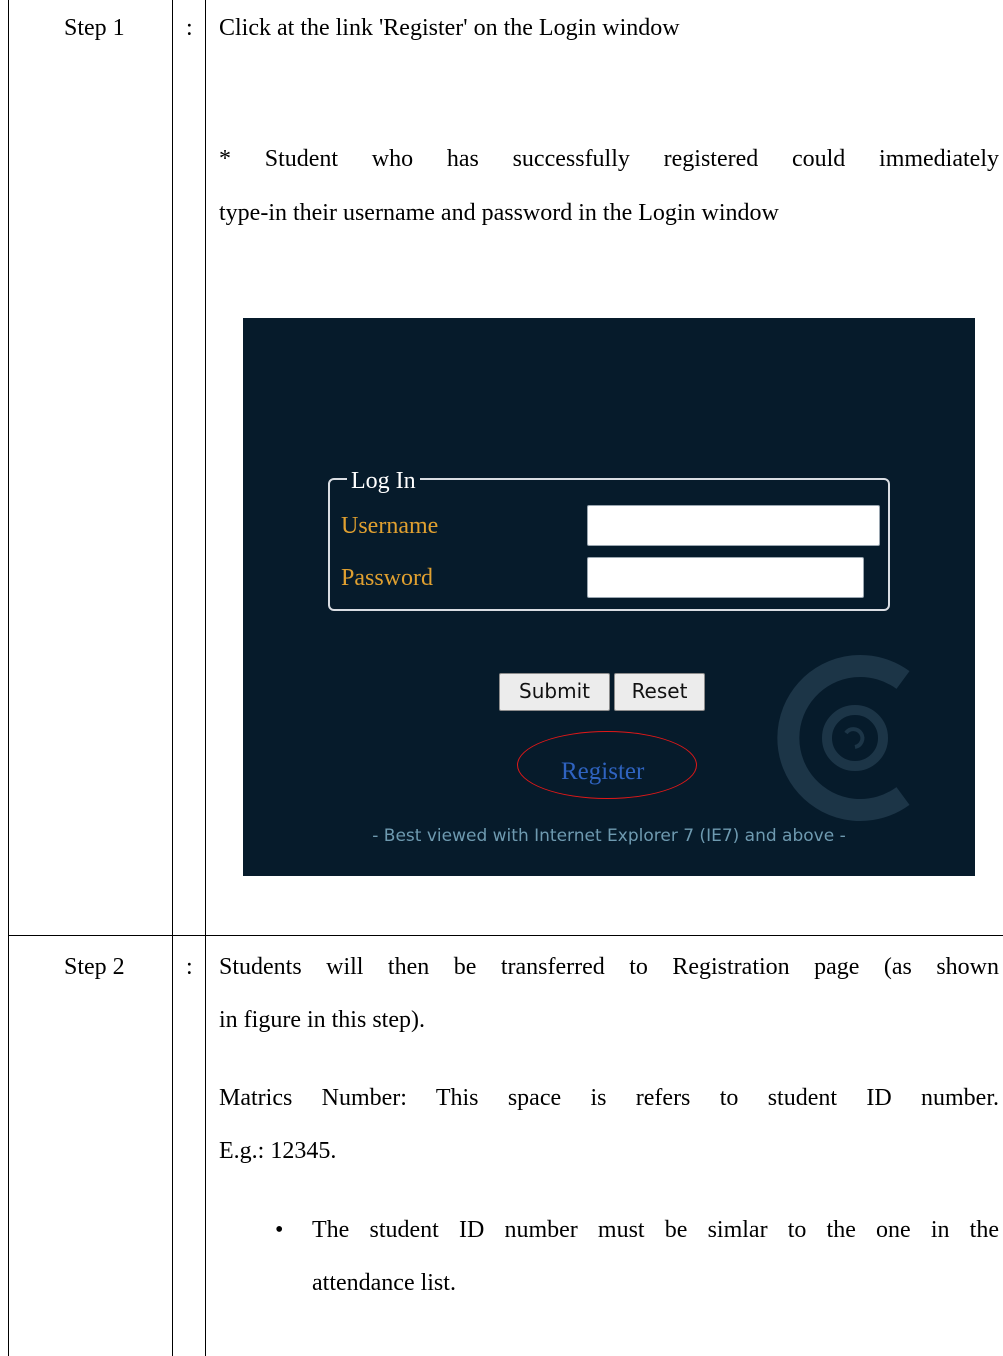 The image size is (1003, 1356). What do you see at coordinates (94, 967) in the screenshot?
I see `step-2-label: Step 2` at bounding box center [94, 967].